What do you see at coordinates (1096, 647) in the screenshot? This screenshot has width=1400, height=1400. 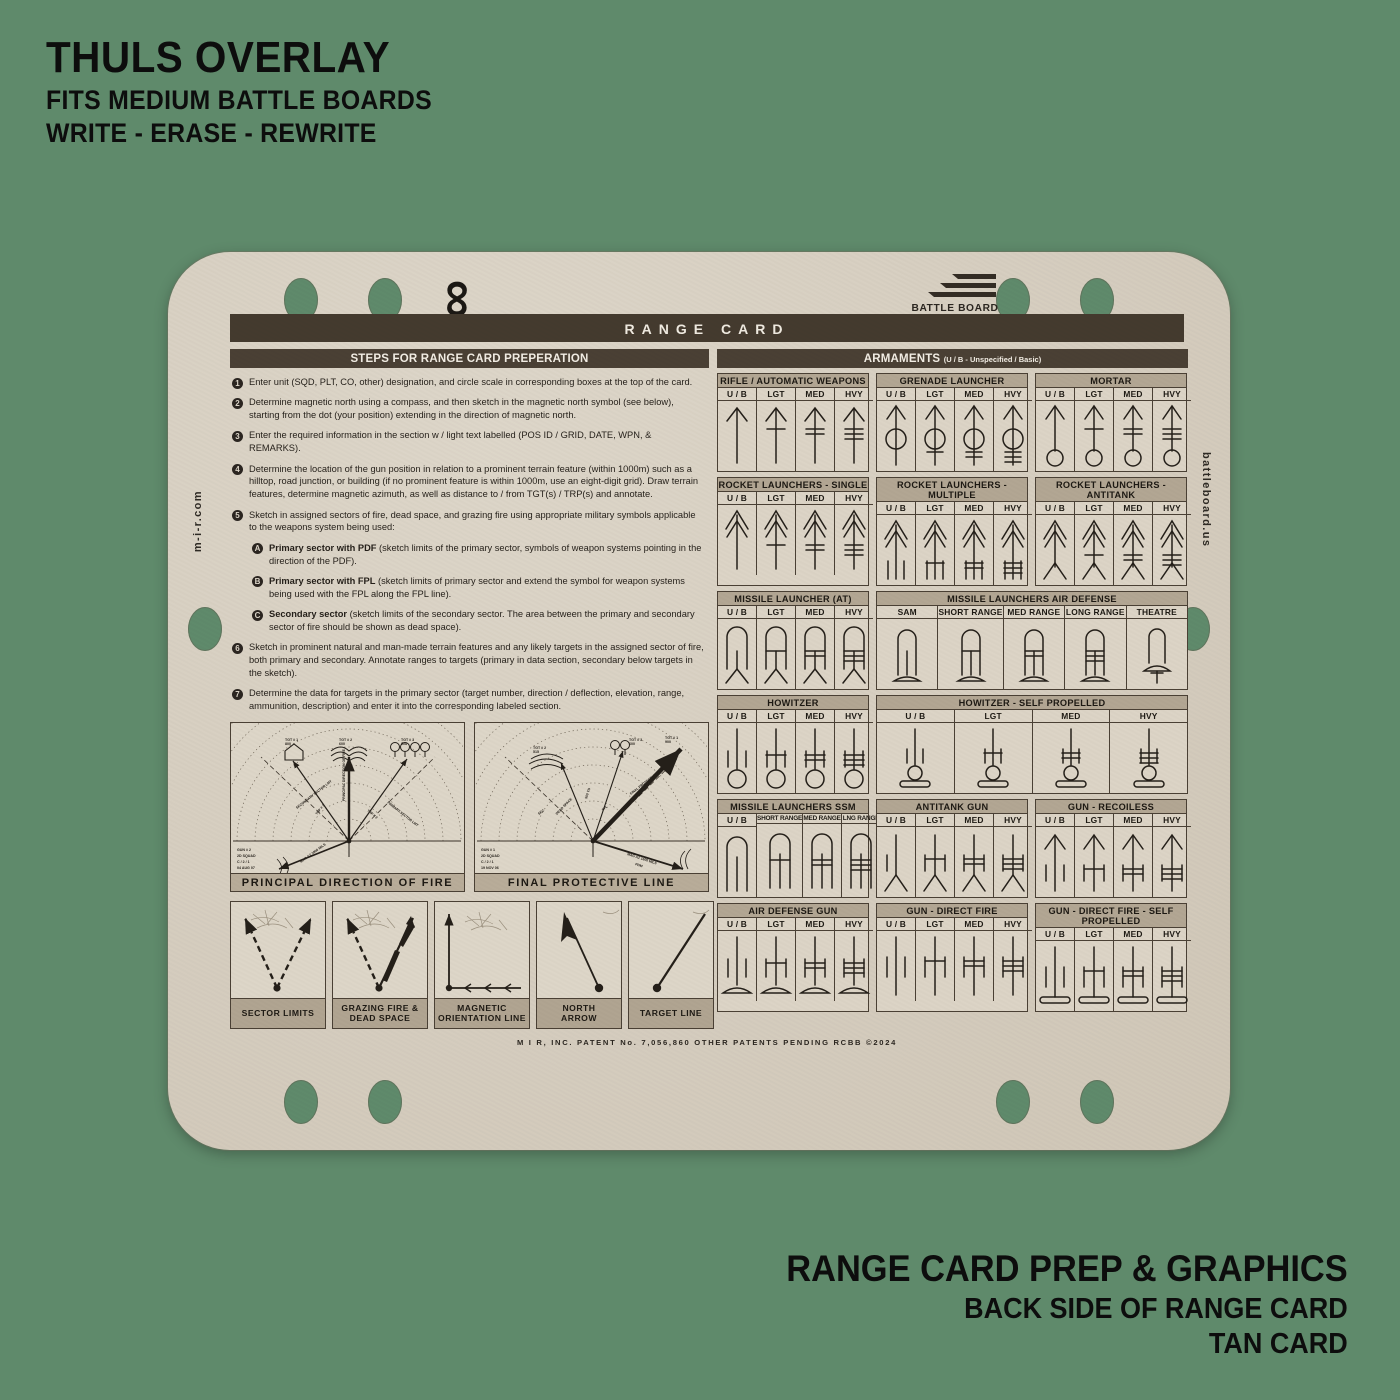 I see `armament-cell: LONG RANGE` at bounding box center [1096, 647].